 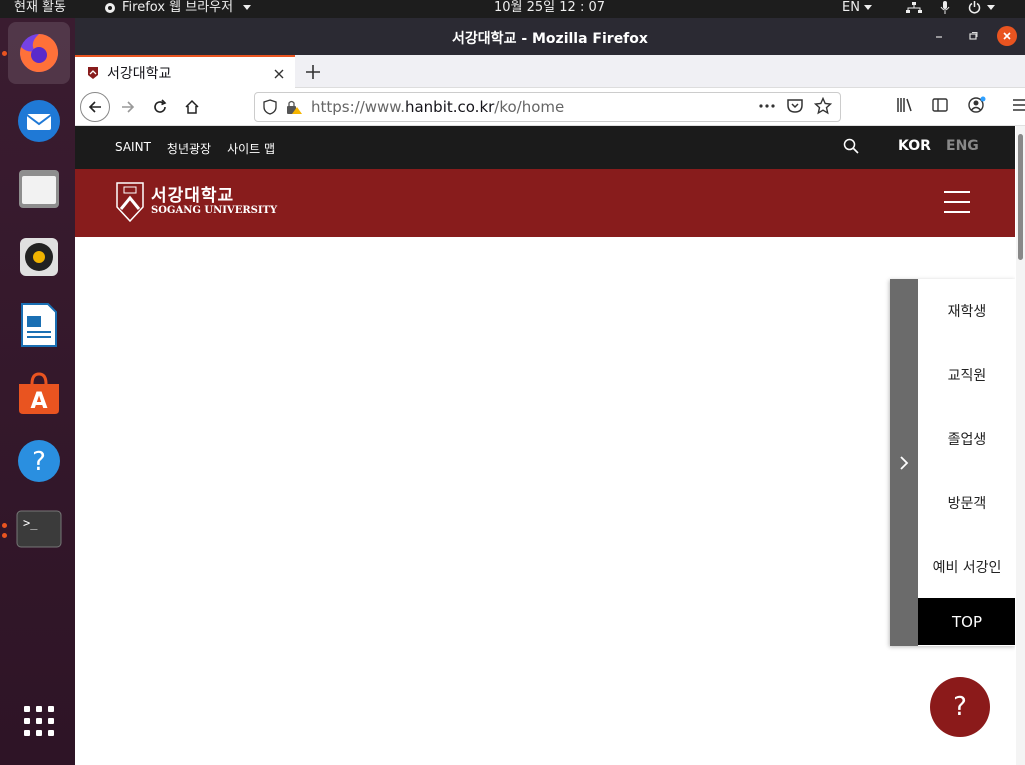 What do you see at coordinates (914, 146) in the screenshot?
I see `lang-kor-link: KOR` at bounding box center [914, 146].